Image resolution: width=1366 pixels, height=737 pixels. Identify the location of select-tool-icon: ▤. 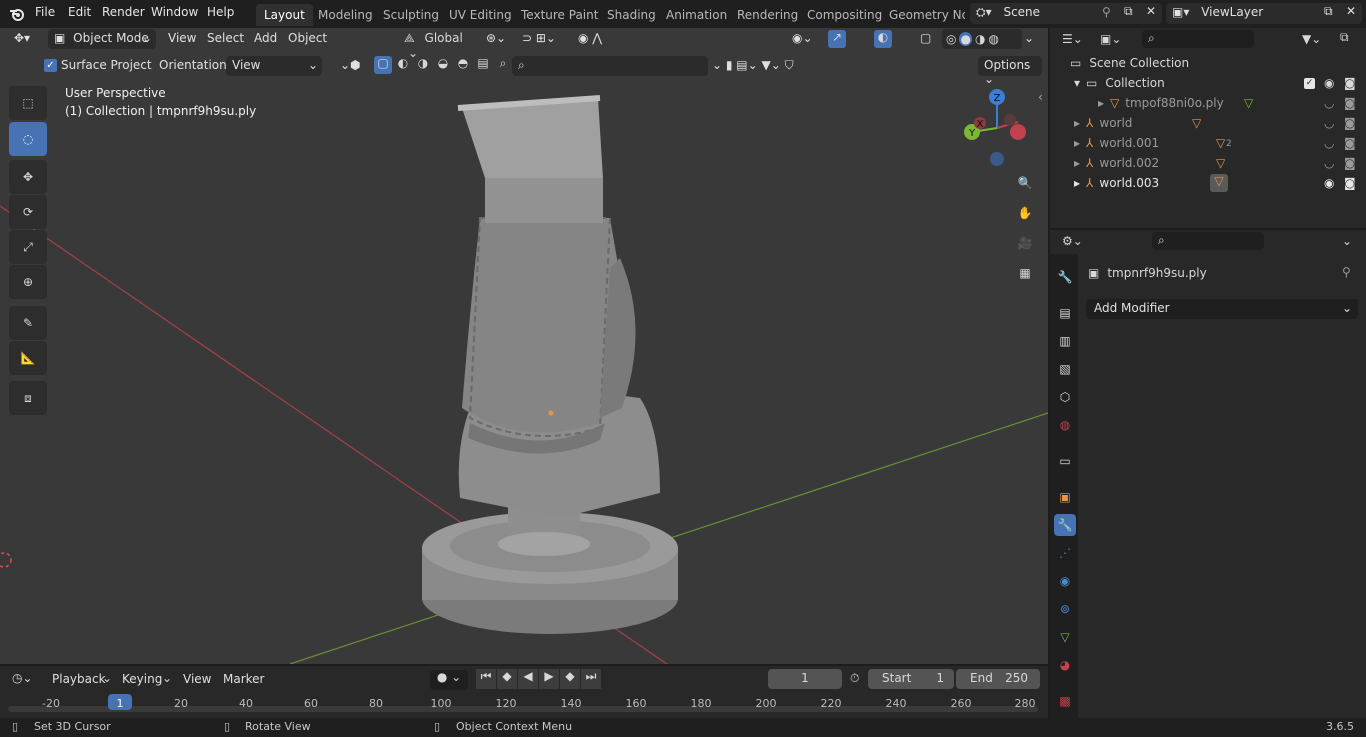
(483, 65).